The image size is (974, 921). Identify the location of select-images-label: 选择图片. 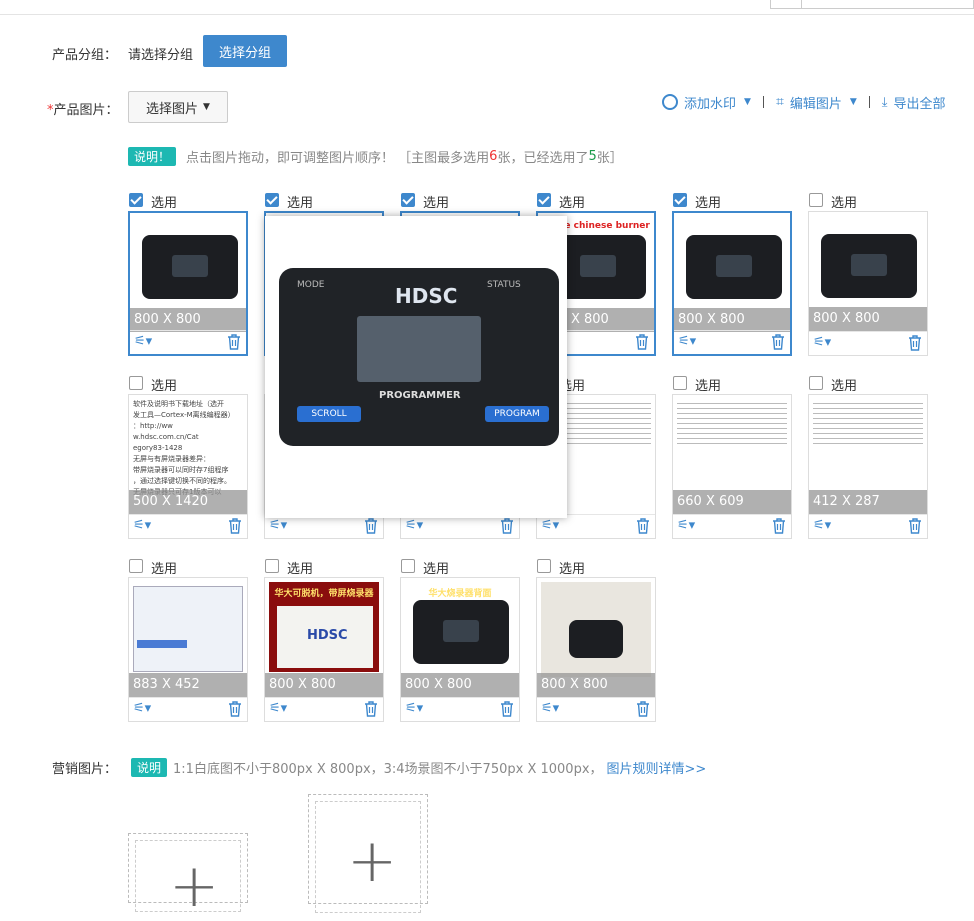
(172, 109).